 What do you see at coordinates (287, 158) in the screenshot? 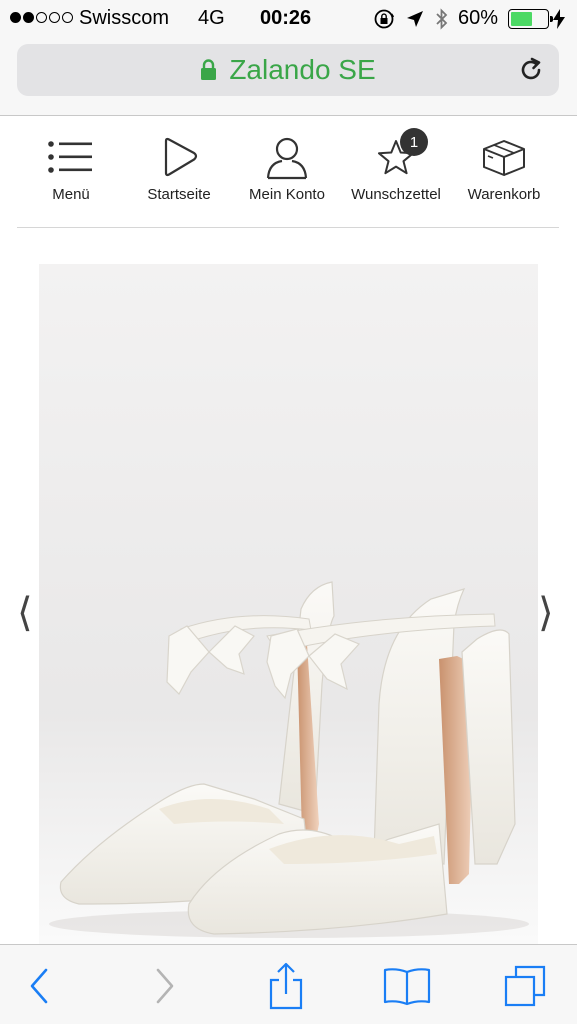
I see `user-icon` at bounding box center [287, 158].